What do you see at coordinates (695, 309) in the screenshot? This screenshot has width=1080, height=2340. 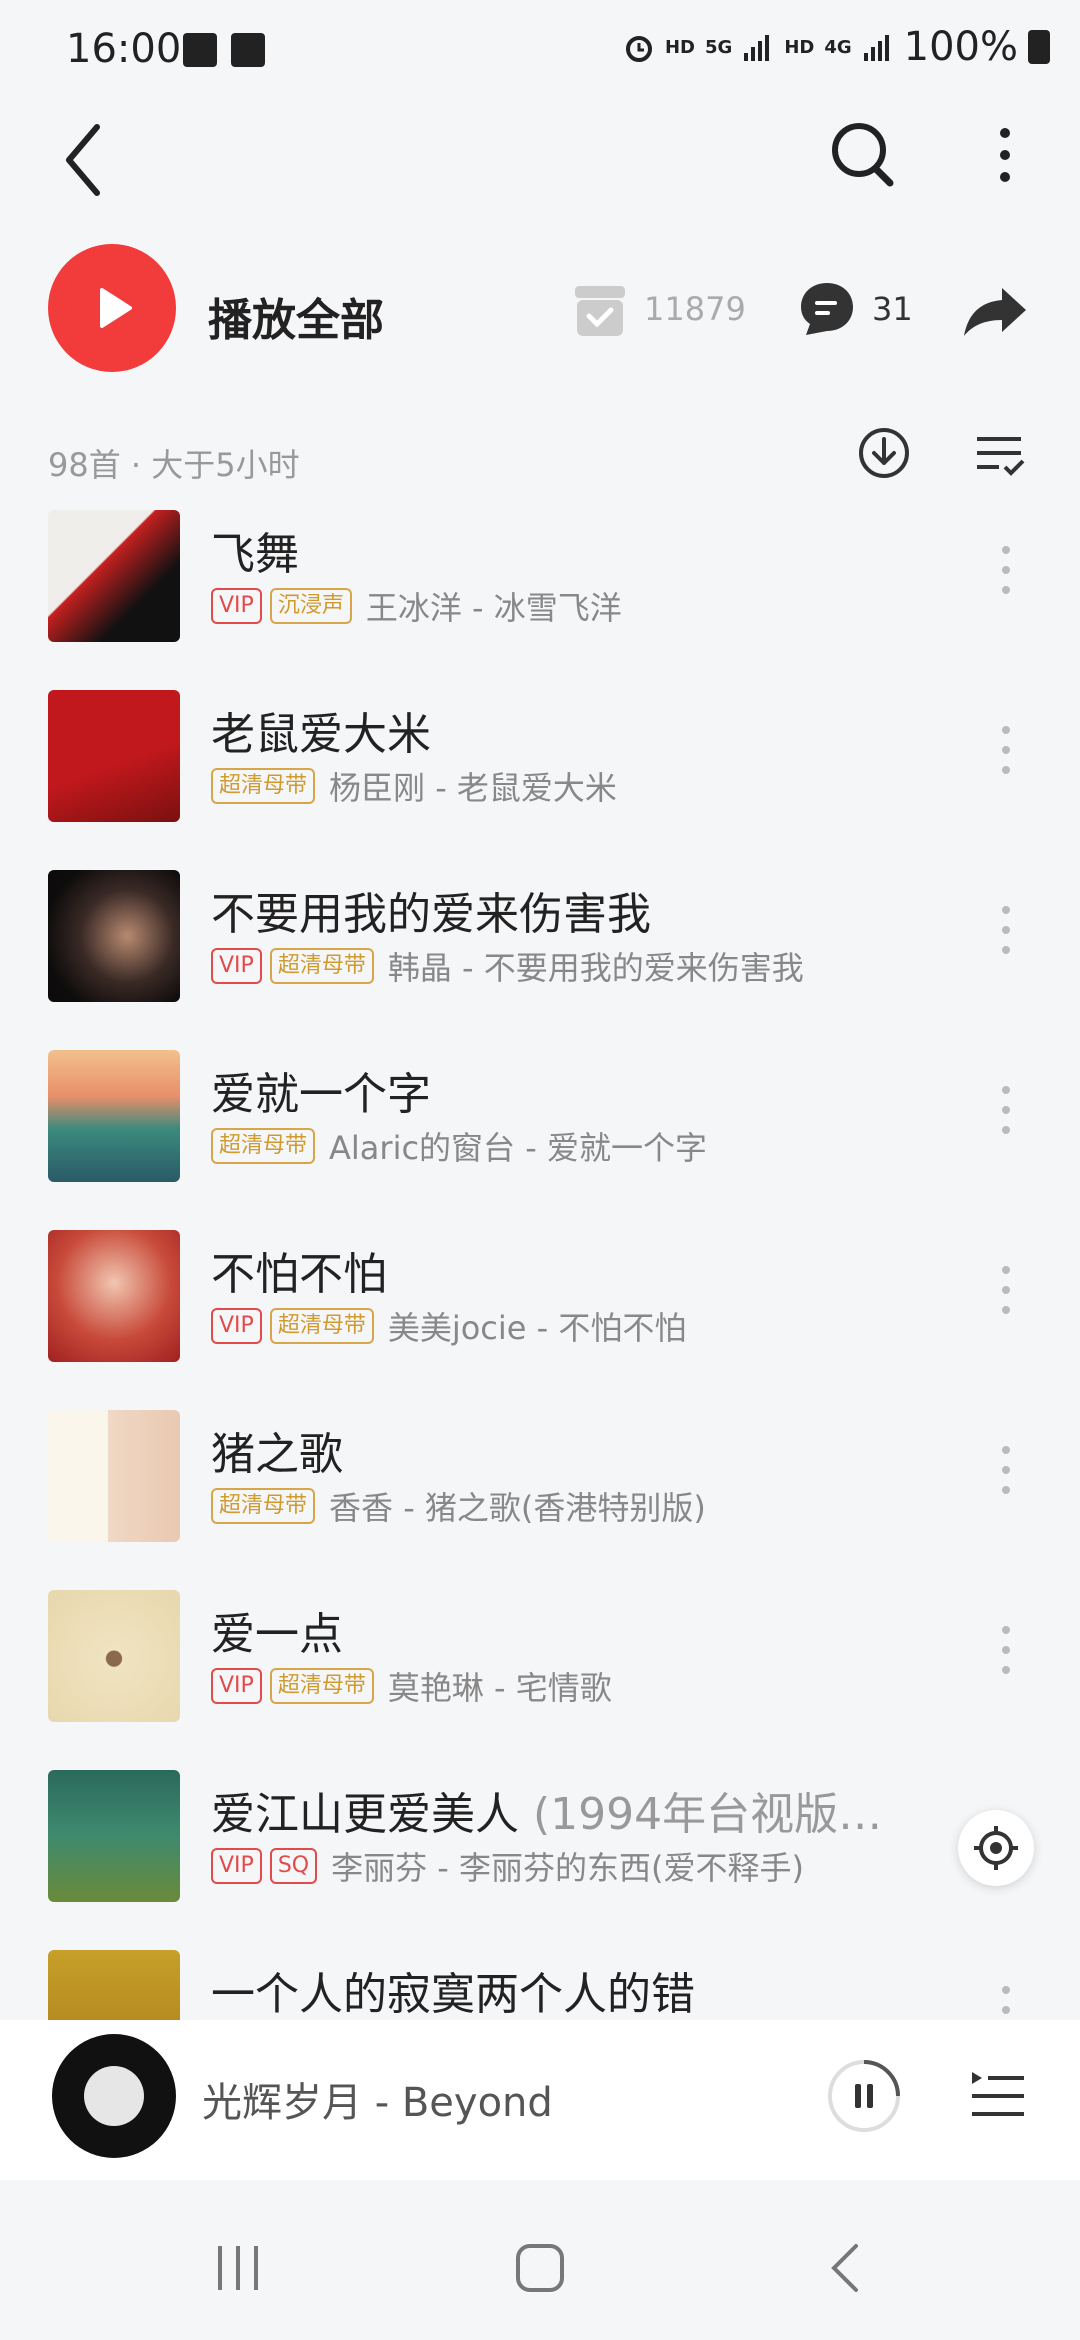 I see `collect-count: 11879` at bounding box center [695, 309].